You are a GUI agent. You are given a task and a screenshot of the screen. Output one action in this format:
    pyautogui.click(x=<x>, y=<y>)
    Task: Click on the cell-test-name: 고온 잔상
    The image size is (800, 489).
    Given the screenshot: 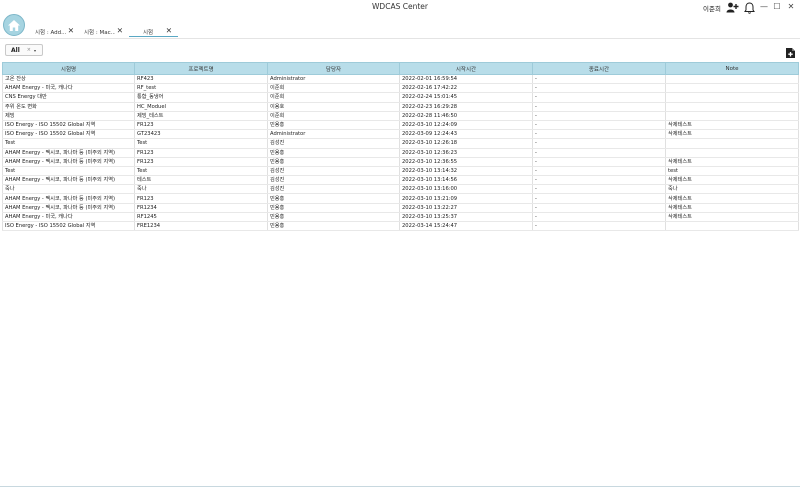 What is the action you would take?
    pyautogui.click(x=68, y=79)
    